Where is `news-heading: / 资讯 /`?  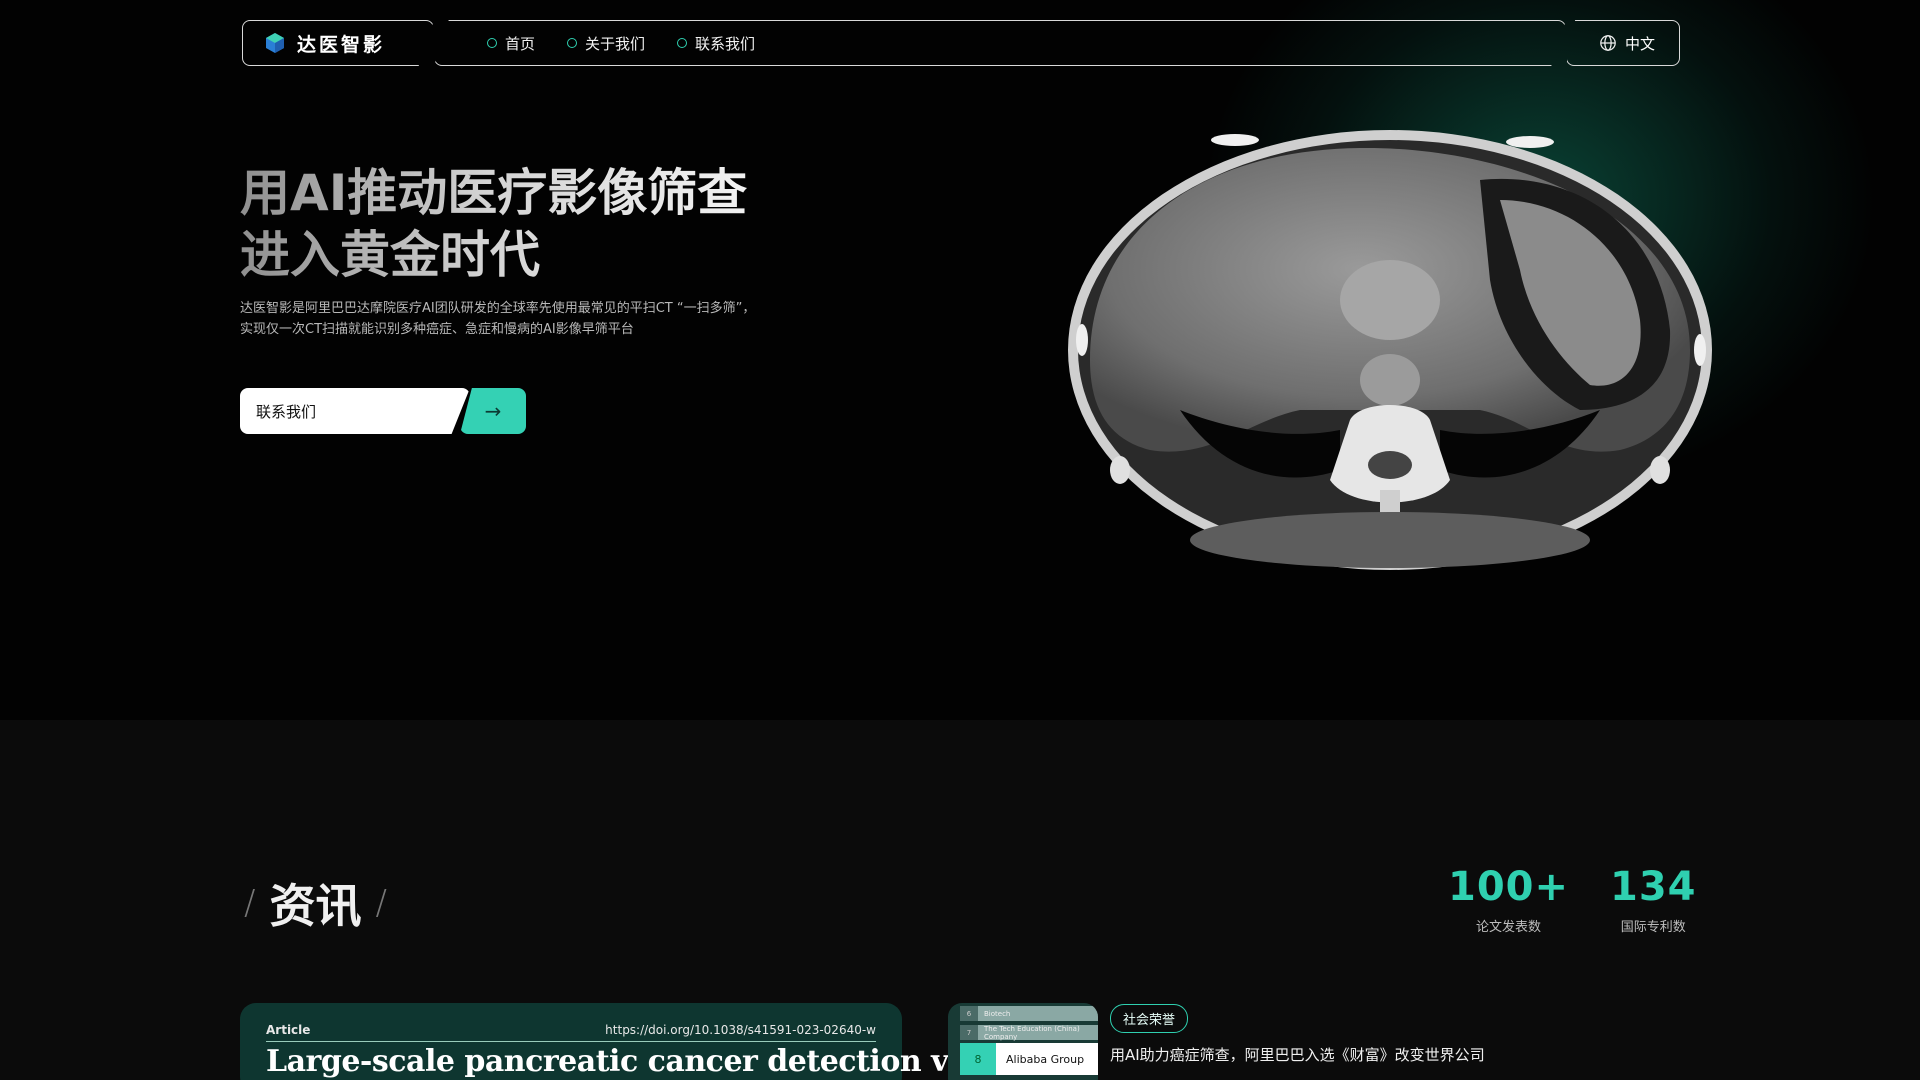 news-heading: / 资讯 / is located at coordinates (315, 903).